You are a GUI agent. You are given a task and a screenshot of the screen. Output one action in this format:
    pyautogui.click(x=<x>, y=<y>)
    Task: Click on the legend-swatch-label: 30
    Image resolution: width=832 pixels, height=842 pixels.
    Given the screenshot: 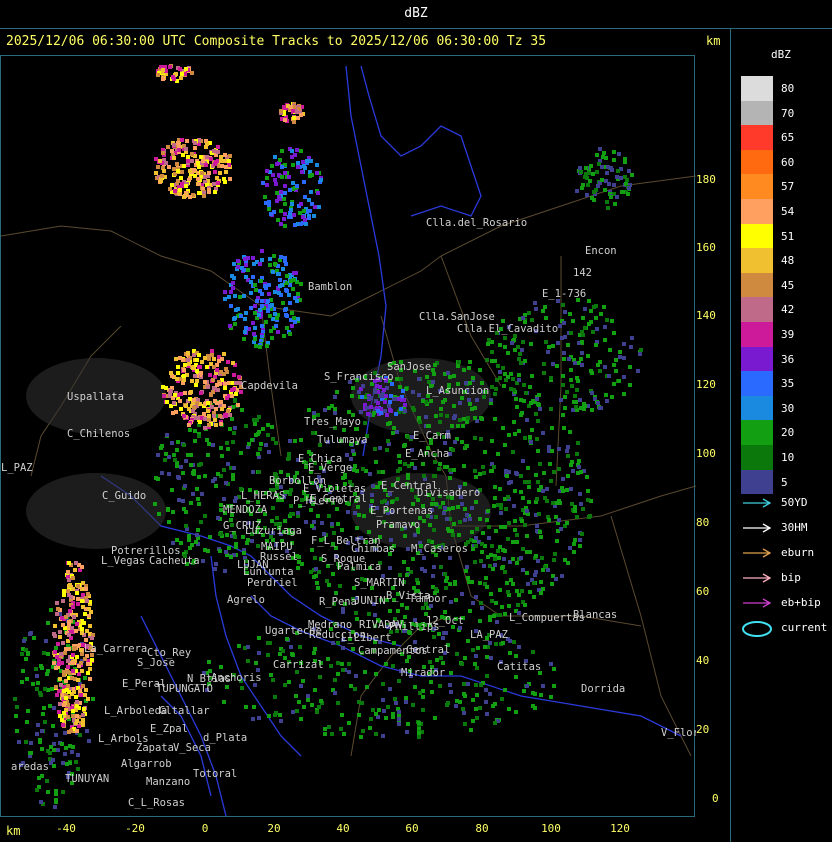 What is the action you would take?
    pyautogui.click(x=788, y=408)
    